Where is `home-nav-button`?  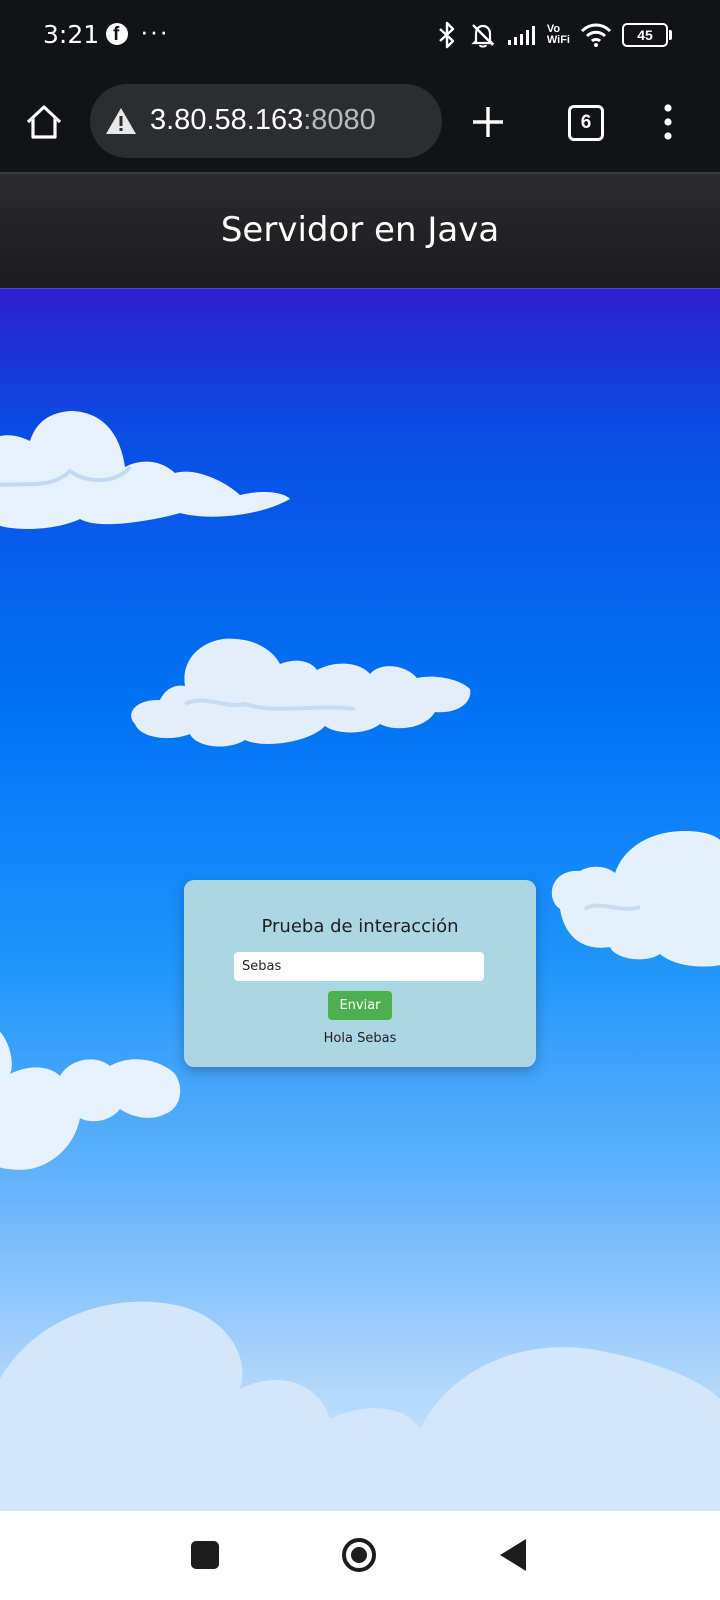
home-nav-button is located at coordinates (359, 1555).